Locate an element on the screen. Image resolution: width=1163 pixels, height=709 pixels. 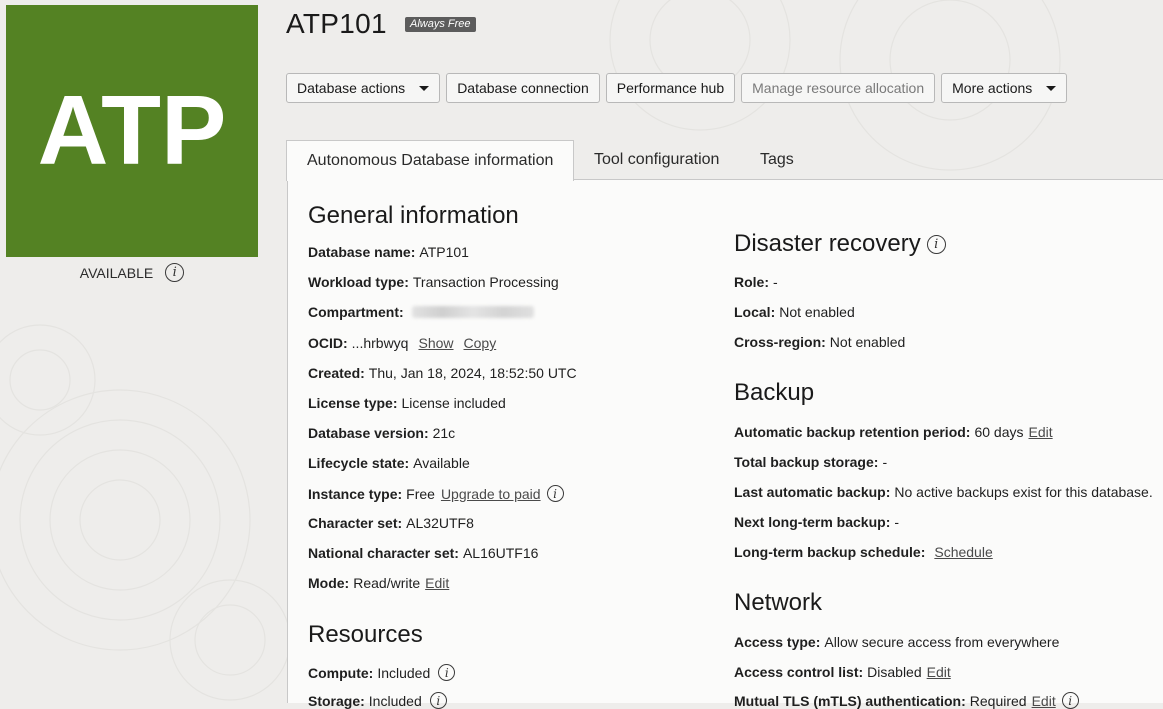
status-label: AVAILABLE is located at coordinates (116, 272).